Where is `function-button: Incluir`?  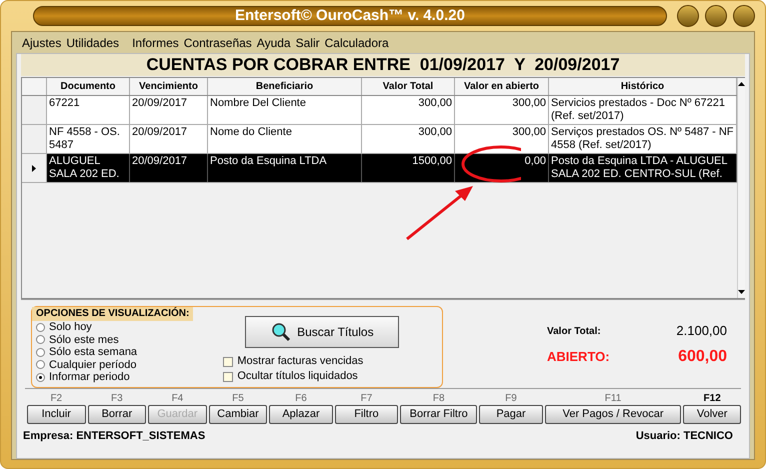 function-button: Incluir is located at coordinates (56, 414).